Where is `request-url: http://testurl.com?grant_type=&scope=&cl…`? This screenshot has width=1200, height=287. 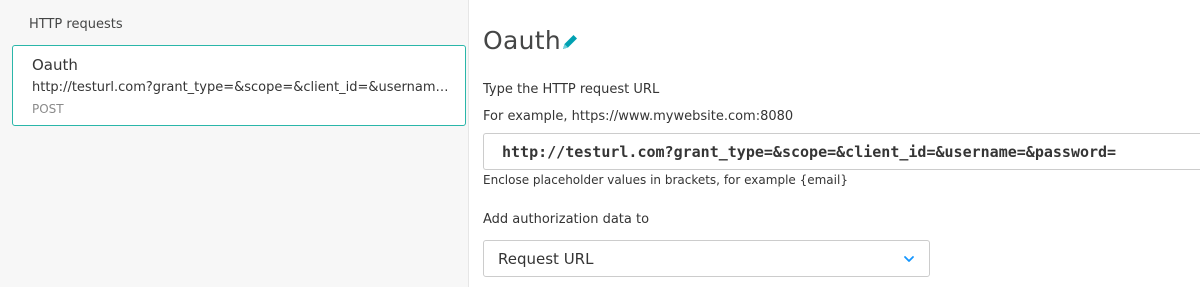
request-url: http://testurl.com?grant_type=&scope=&cl… is located at coordinates (242, 87).